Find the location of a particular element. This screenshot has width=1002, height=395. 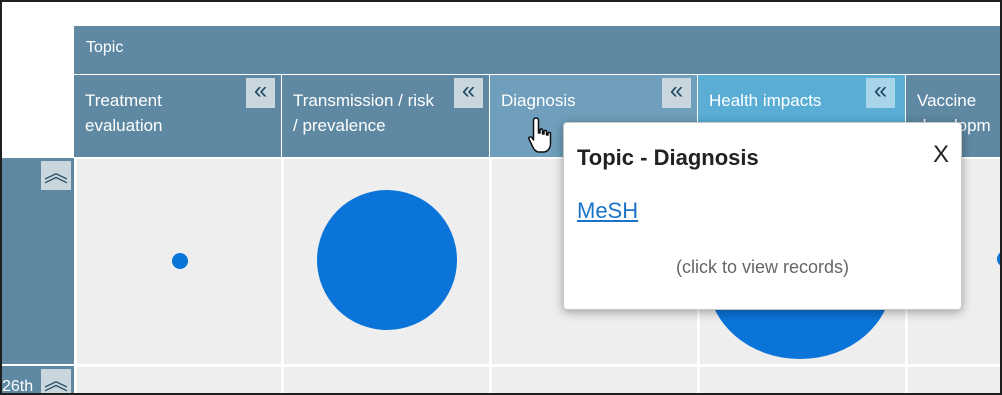

topic-header-label: Topic is located at coordinates (105, 47).